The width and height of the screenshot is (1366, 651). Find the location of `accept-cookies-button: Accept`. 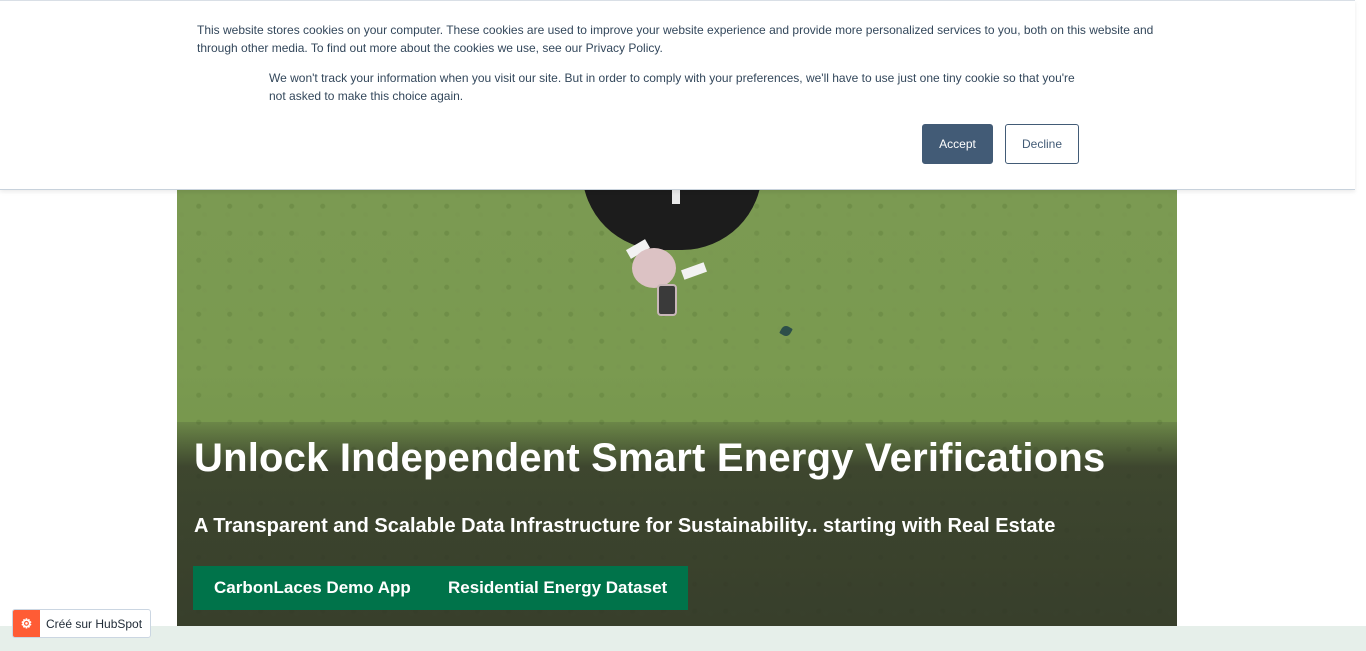

accept-cookies-button: Accept is located at coordinates (957, 144).